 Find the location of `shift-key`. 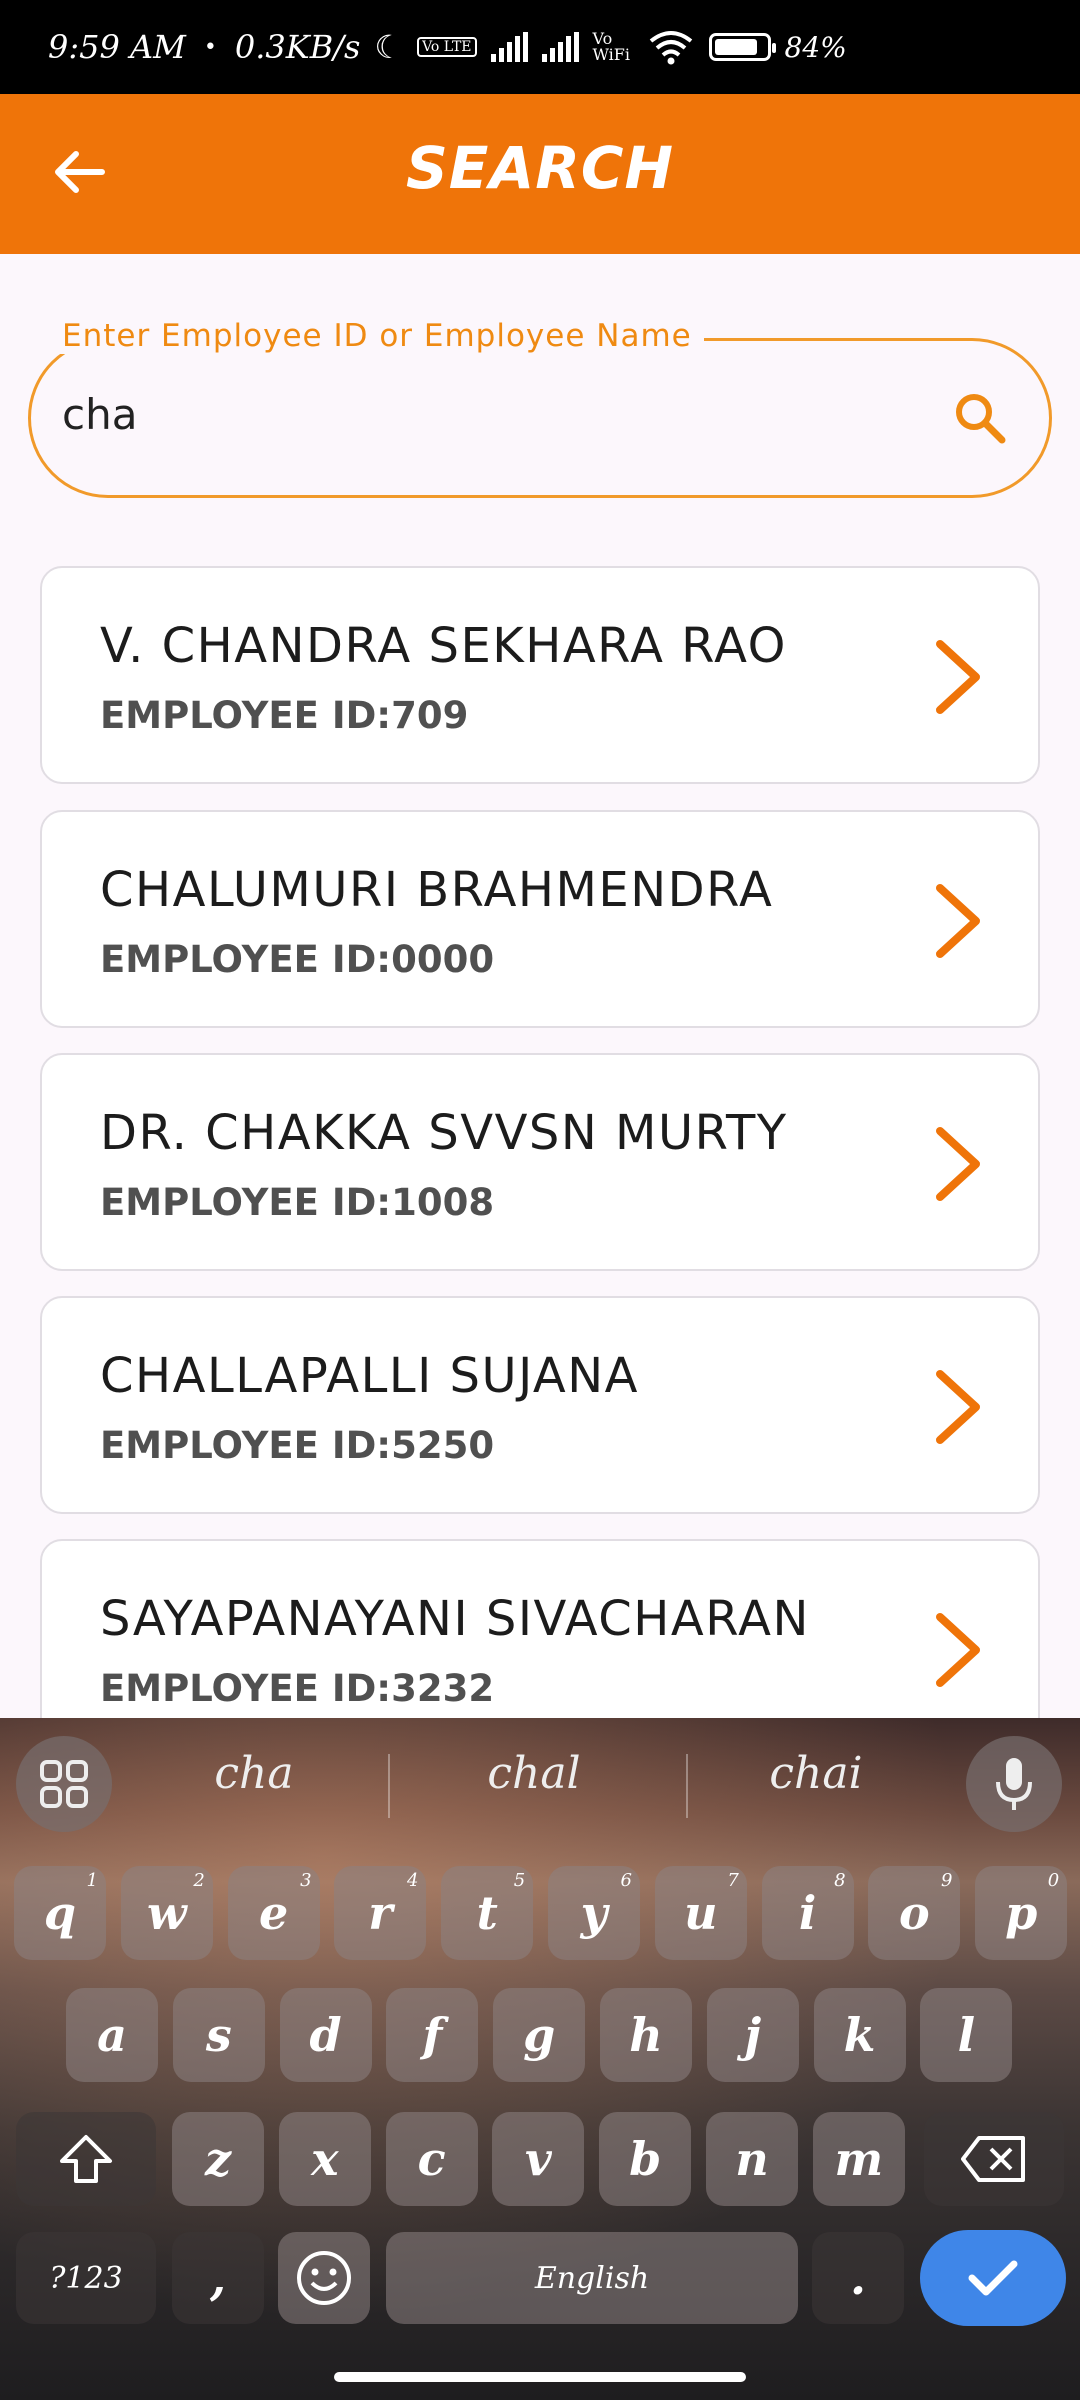

shift-key is located at coordinates (86, 2159).